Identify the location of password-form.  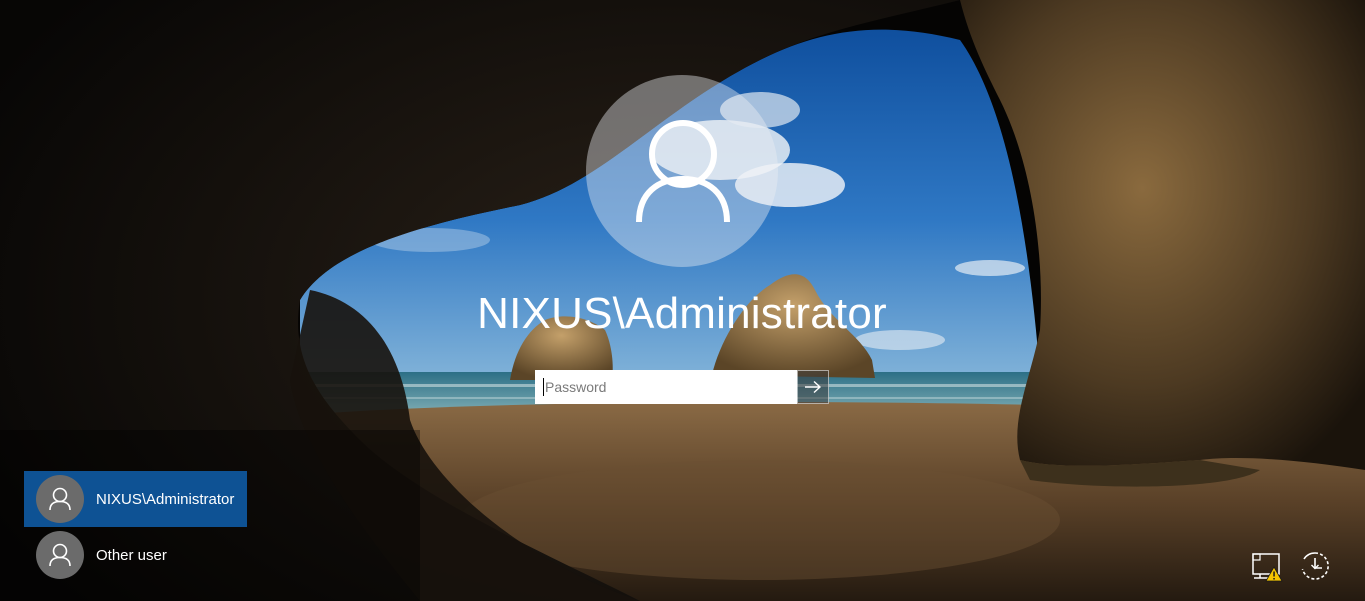
(682, 387).